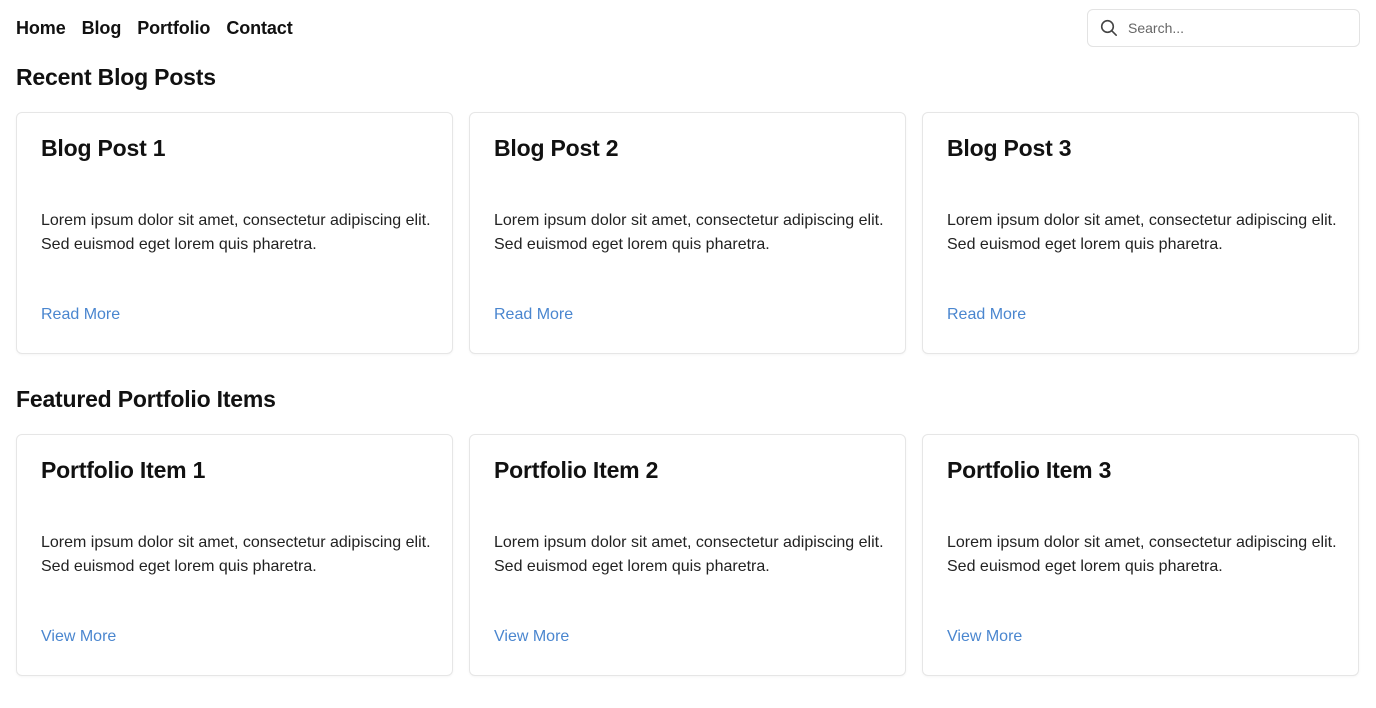 The height and width of the screenshot is (708, 1376). Describe the element at coordinates (1009, 148) in the screenshot. I see `card-title: Blog Post 3` at that location.